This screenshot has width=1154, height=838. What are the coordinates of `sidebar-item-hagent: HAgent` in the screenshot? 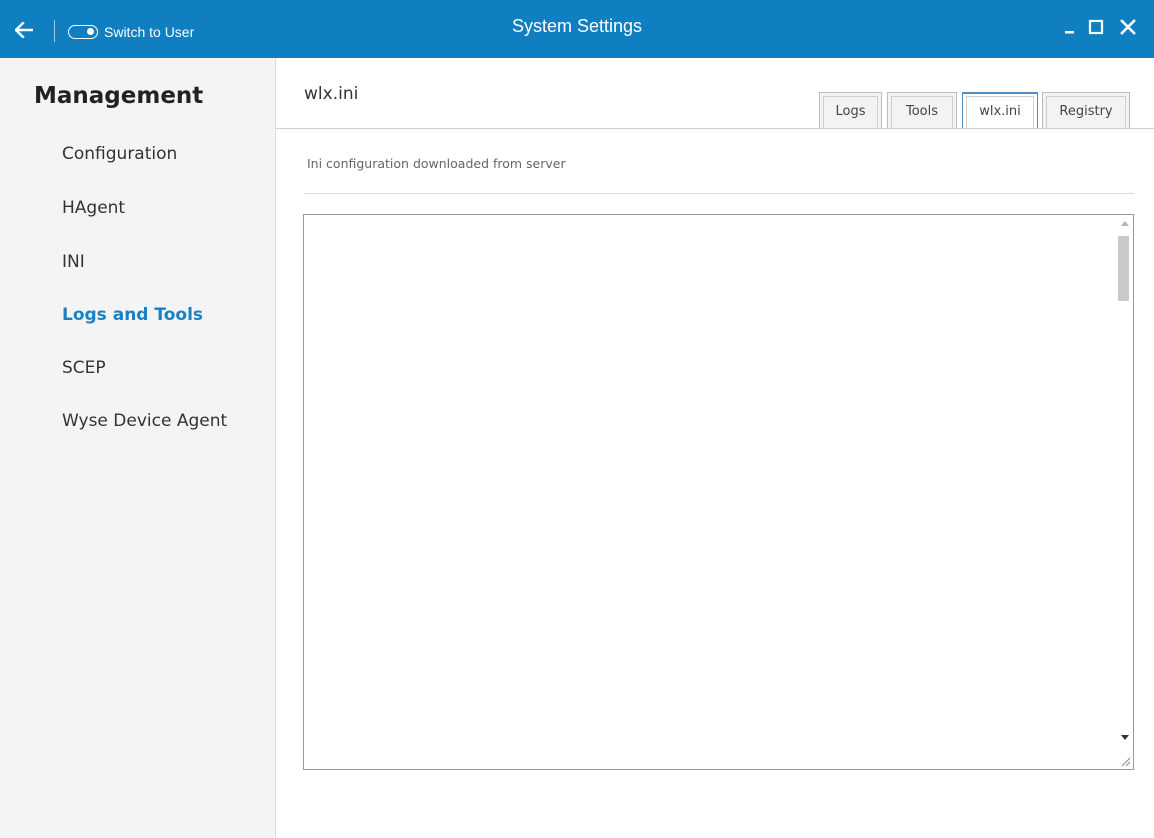 It's located at (93, 208).